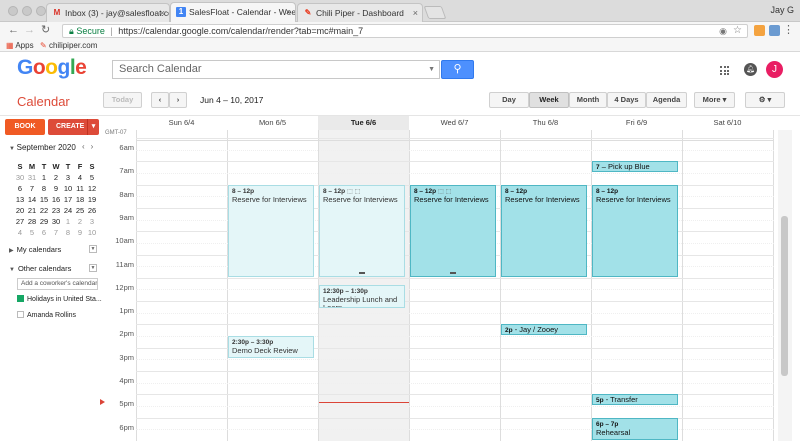 The image size is (800, 441). I want to click on view-day-button: Day, so click(509, 100).